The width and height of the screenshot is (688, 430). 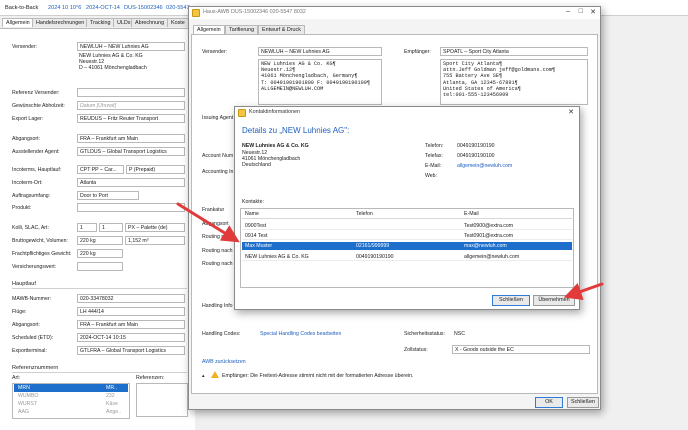 I want to click on arrow-to-uebernehmen, so click(x=583, y=291).